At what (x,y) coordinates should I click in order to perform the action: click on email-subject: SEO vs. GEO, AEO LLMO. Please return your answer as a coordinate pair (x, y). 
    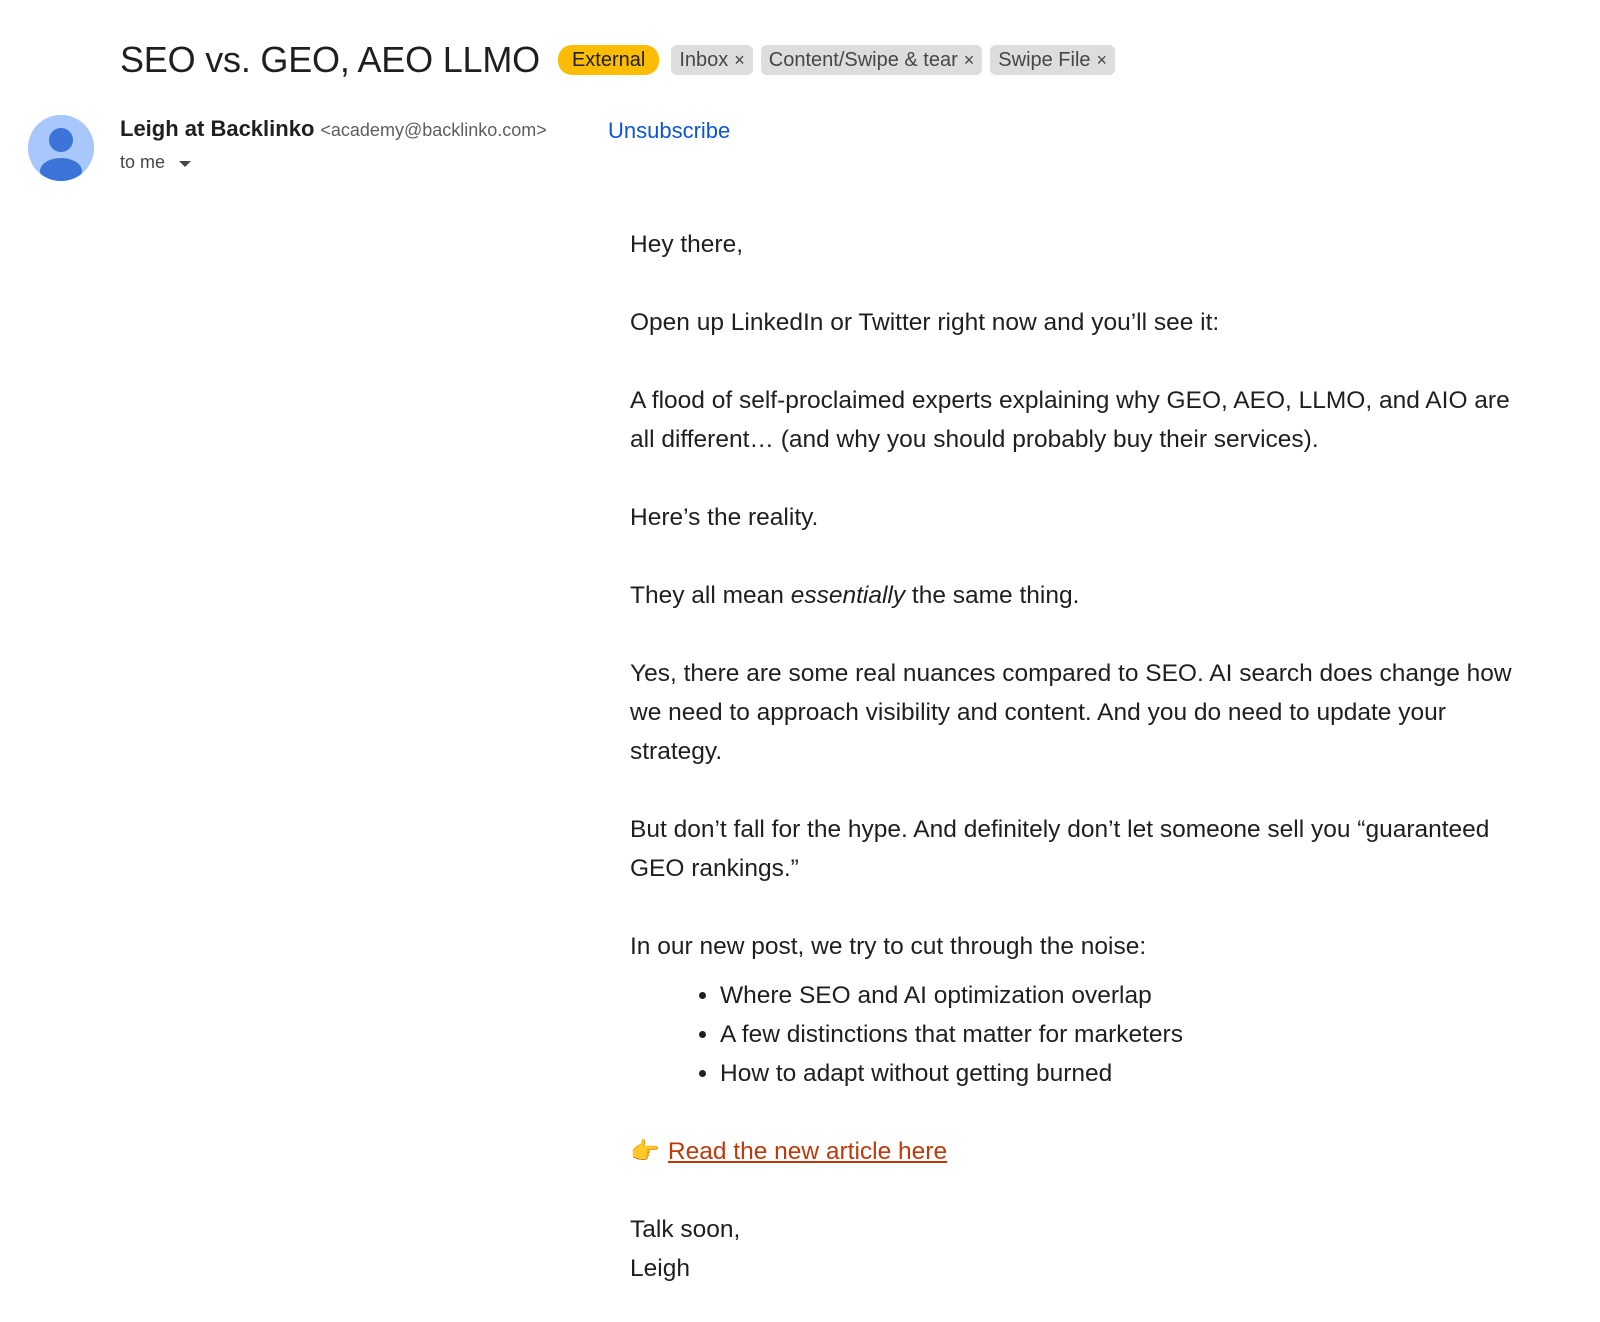
    Looking at the image, I should click on (330, 59).